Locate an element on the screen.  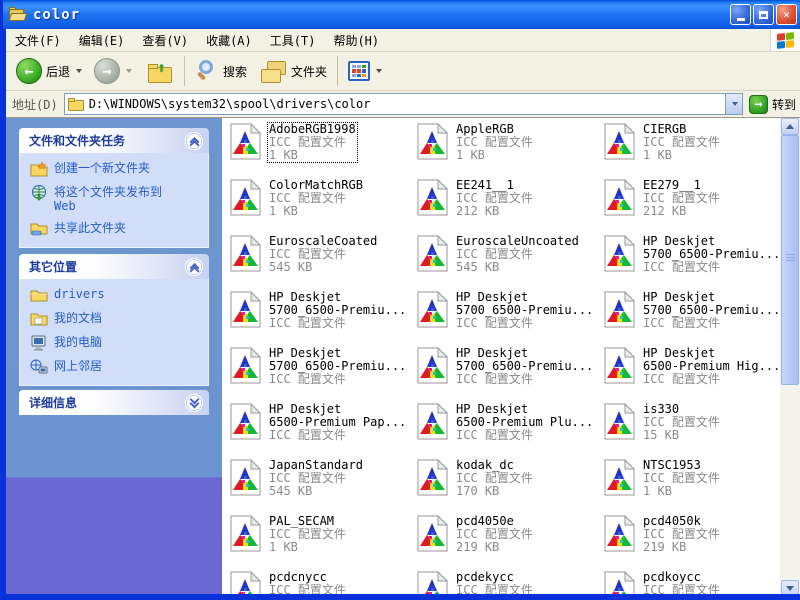
sidebar-item-1-2: 我的电脑 is located at coordinates (116, 343).